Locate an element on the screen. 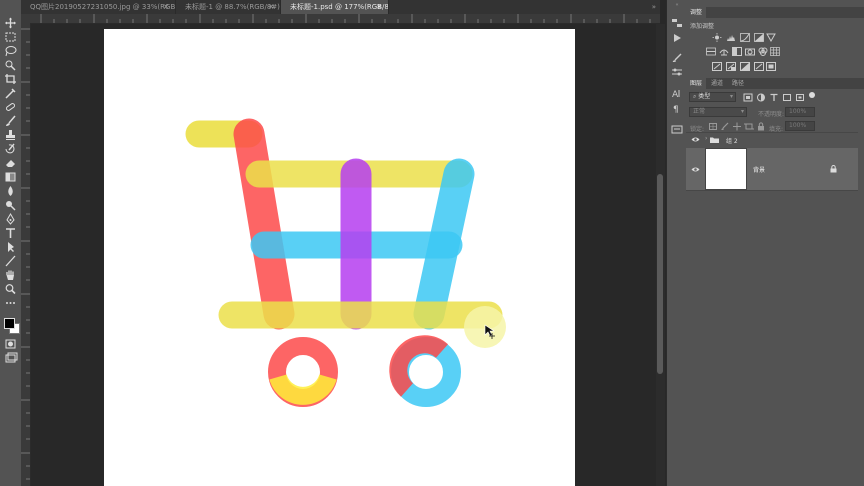  filter-shape-icon is located at coordinates (787, 97).